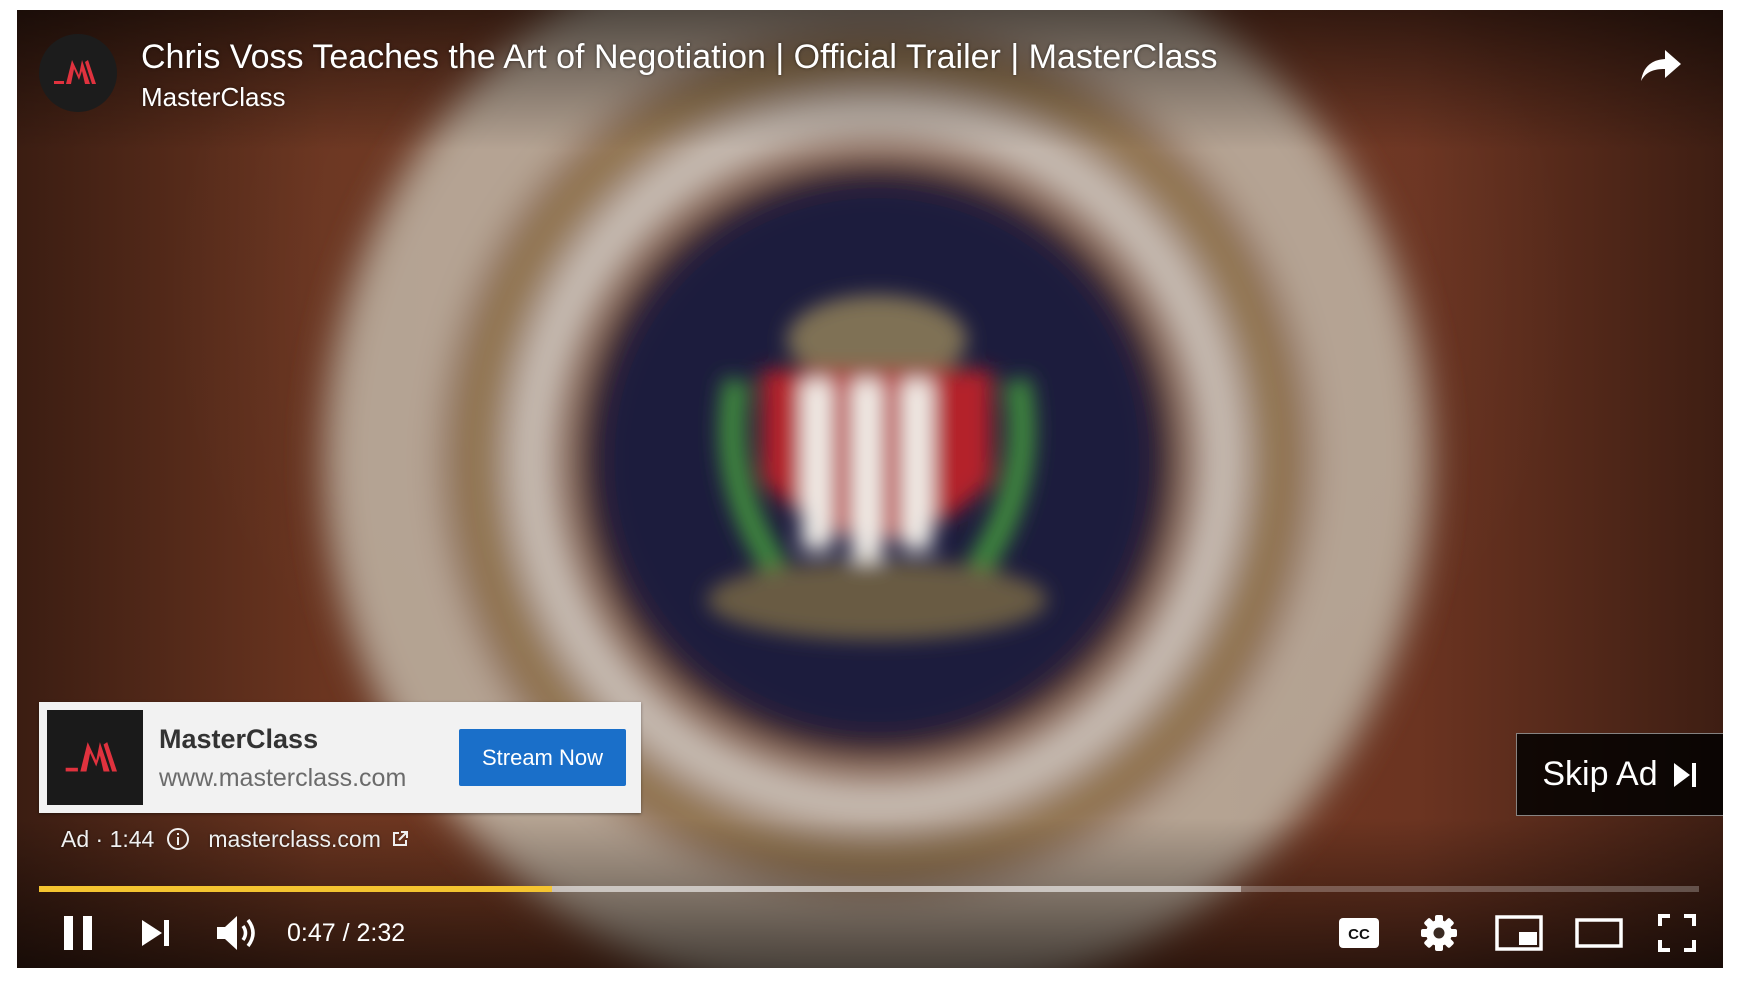  I want to click on progress-played, so click(295, 889).